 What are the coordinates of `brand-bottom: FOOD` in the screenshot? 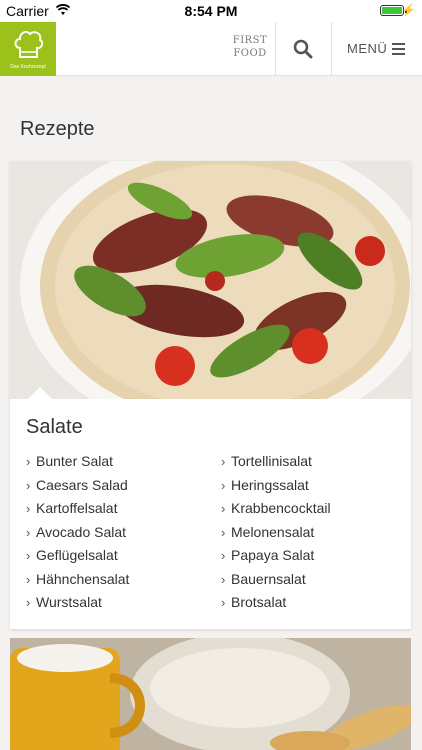 It's located at (250, 53).